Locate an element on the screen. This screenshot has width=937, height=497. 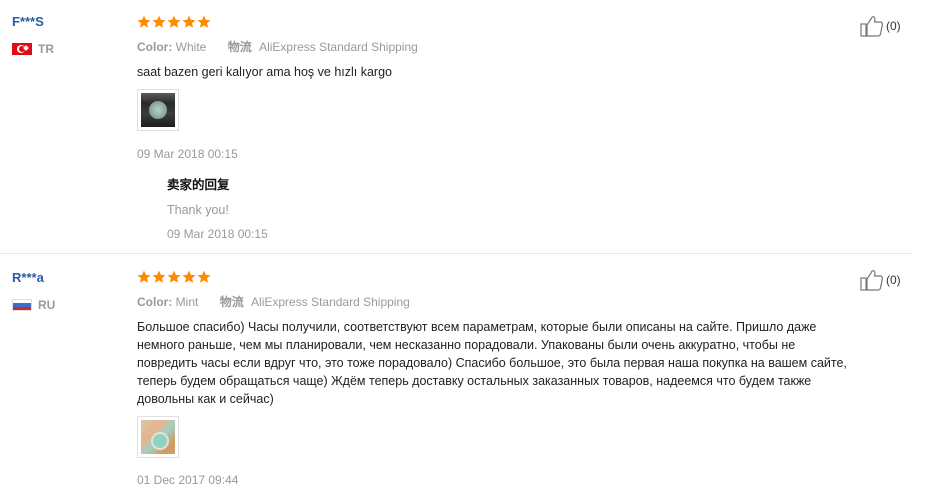
reviewer-name: F***S is located at coordinates (28, 21).